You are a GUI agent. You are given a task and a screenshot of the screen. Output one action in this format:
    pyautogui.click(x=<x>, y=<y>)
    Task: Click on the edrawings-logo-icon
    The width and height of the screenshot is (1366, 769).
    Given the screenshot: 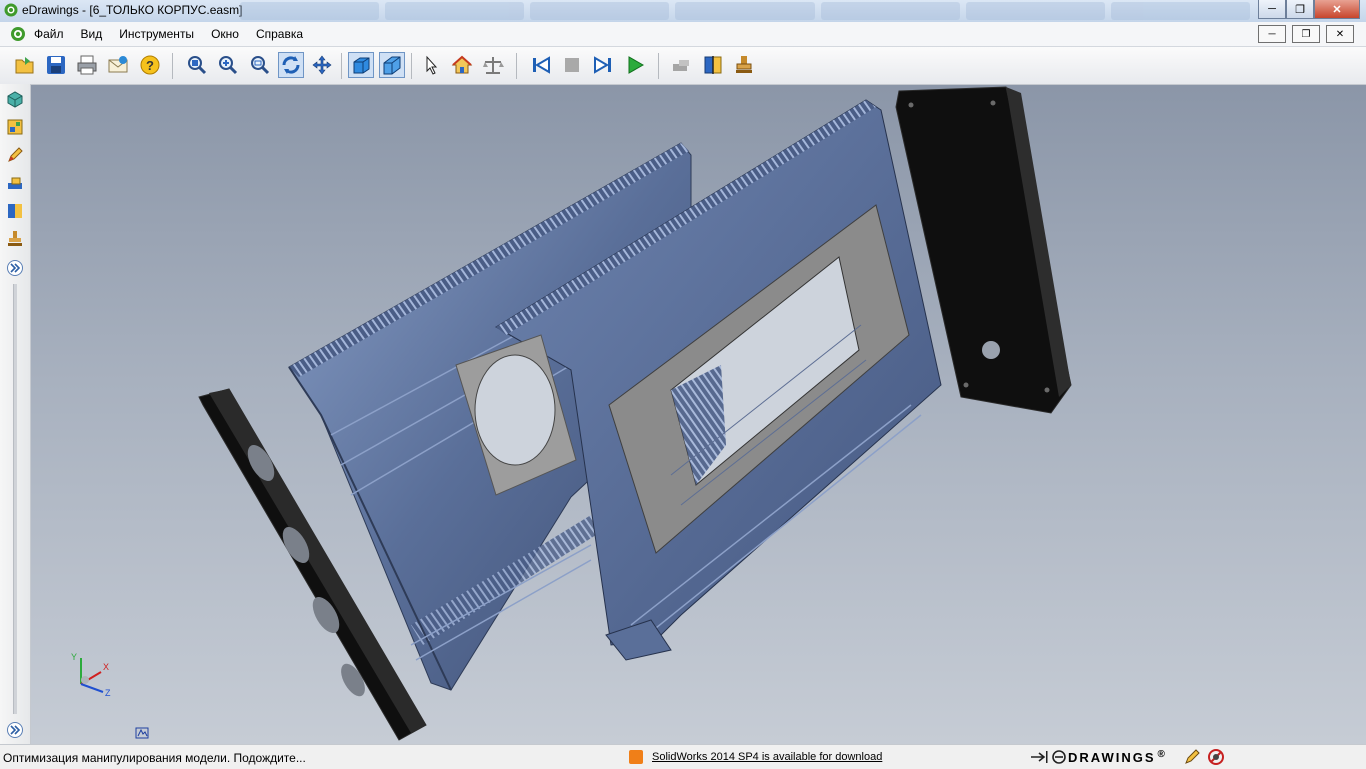 What is the action you would take?
    pyautogui.click(x=1059, y=757)
    